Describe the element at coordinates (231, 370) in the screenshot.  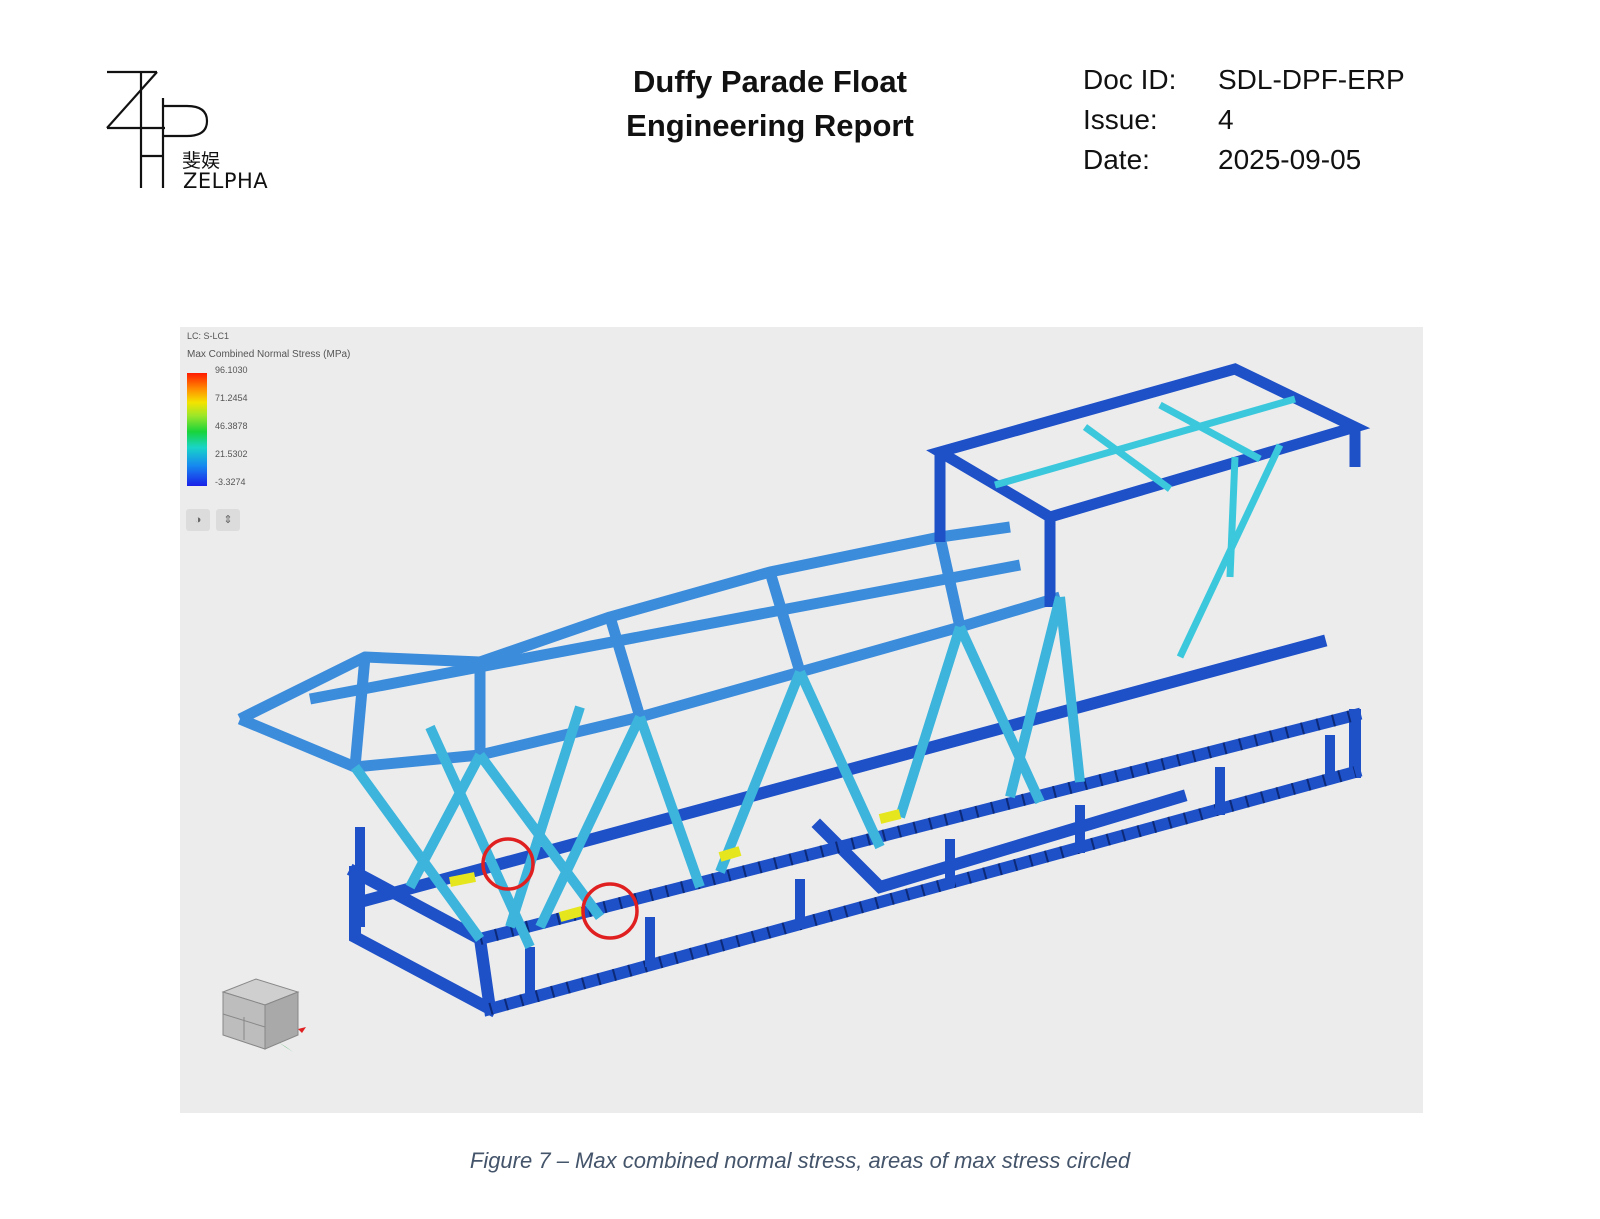
I see `legend-tick: 96.1030` at that location.